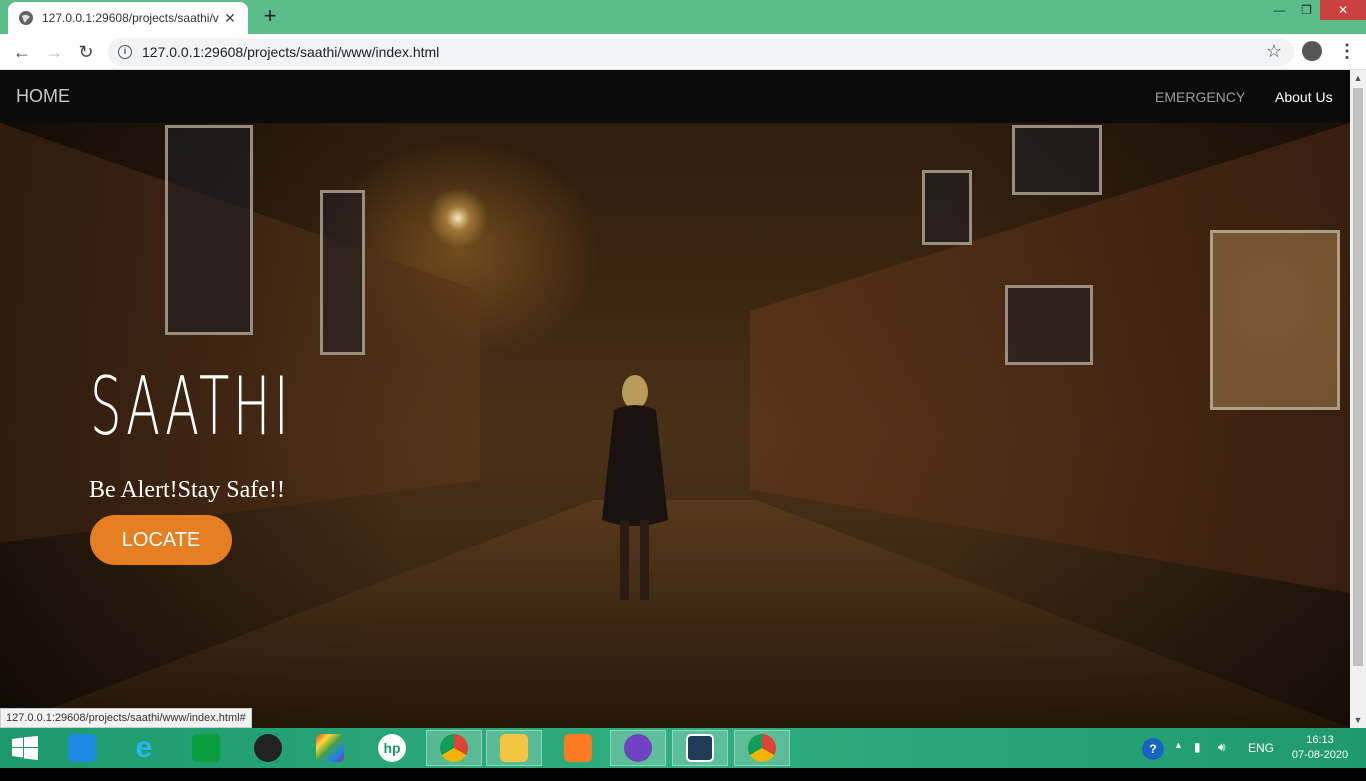 Image resolution: width=1366 pixels, height=781 pixels. I want to click on hp-app-icon: hp, so click(392, 748).